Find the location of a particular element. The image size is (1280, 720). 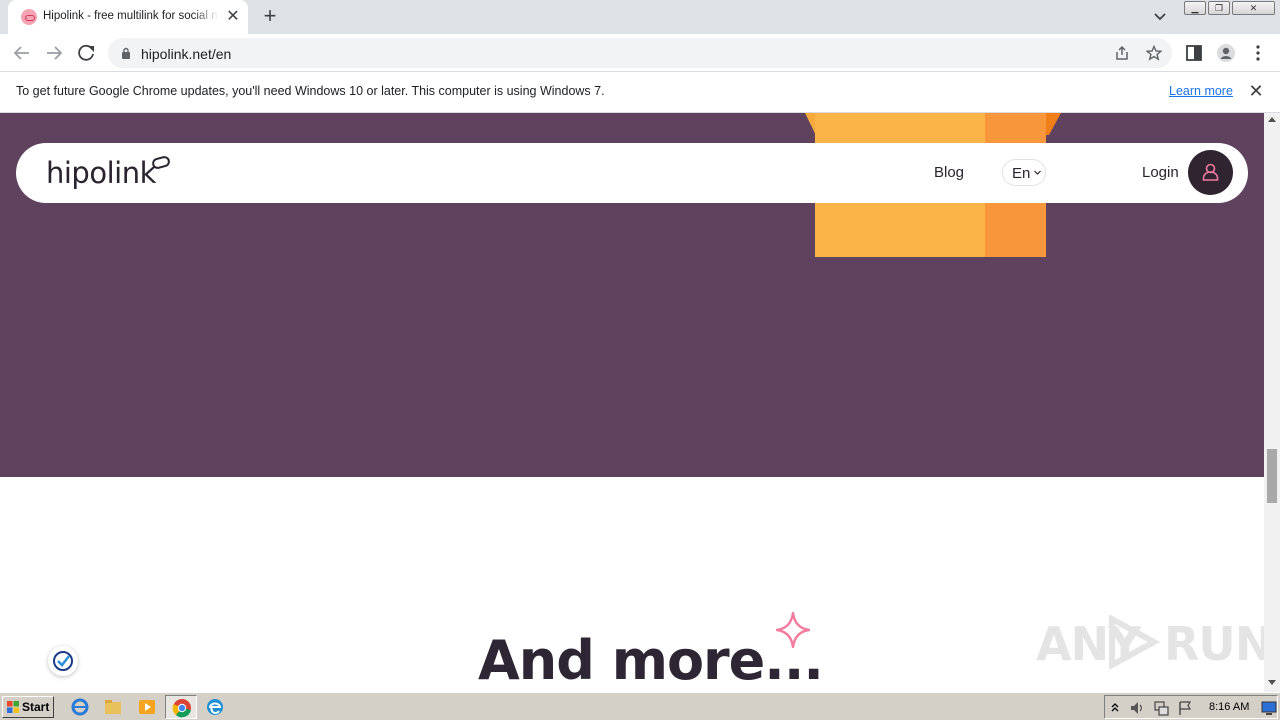

learn-more-link: Learn more is located at coordinates (1201, 91).